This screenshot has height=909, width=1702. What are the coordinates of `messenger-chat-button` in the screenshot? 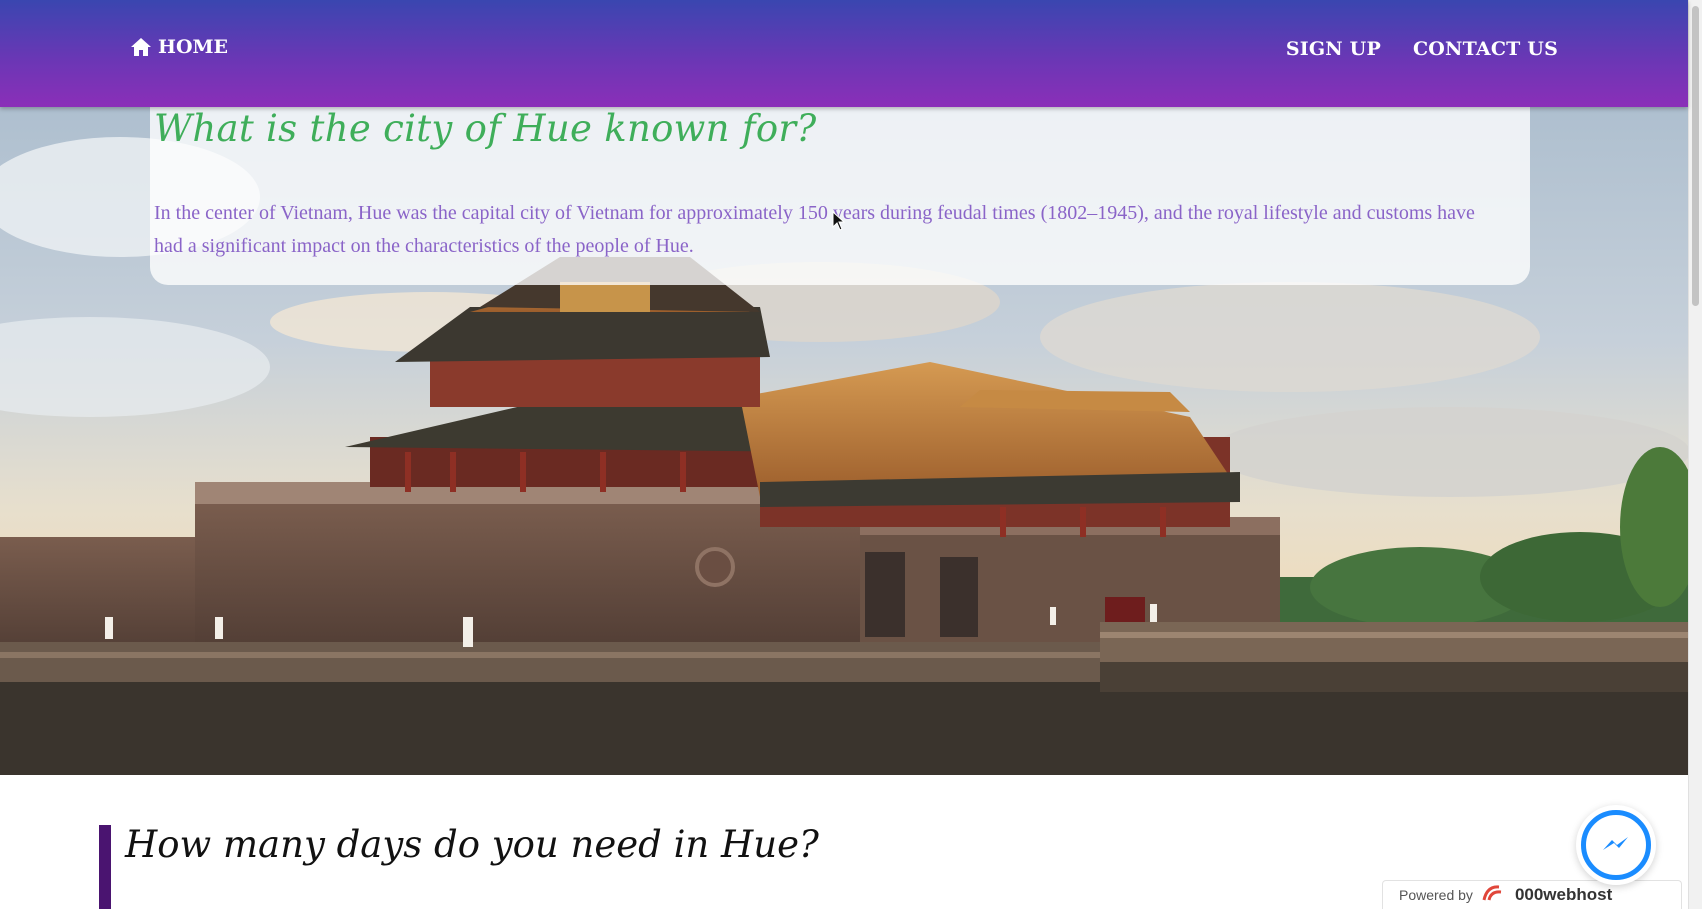 It's located at (1616, 845).